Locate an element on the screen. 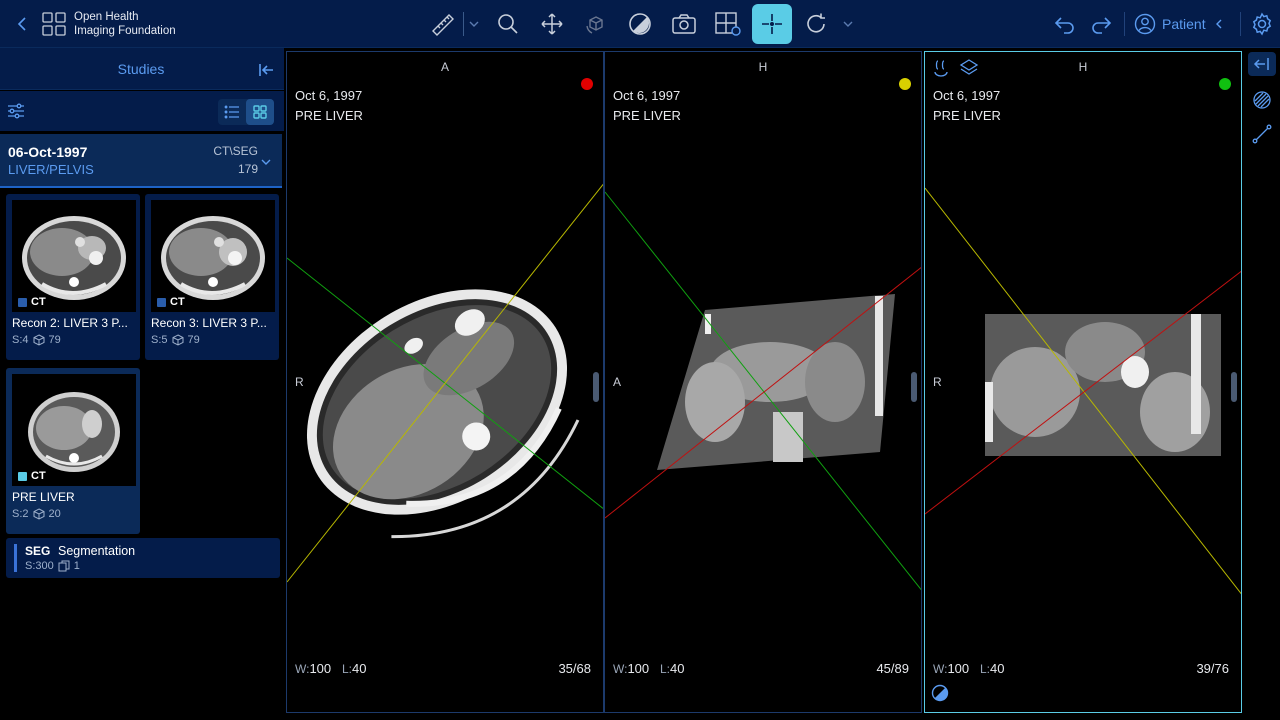 This screenshot has width=1280, height=720. patient-label: Patient is located at coordinates (1184, 24).